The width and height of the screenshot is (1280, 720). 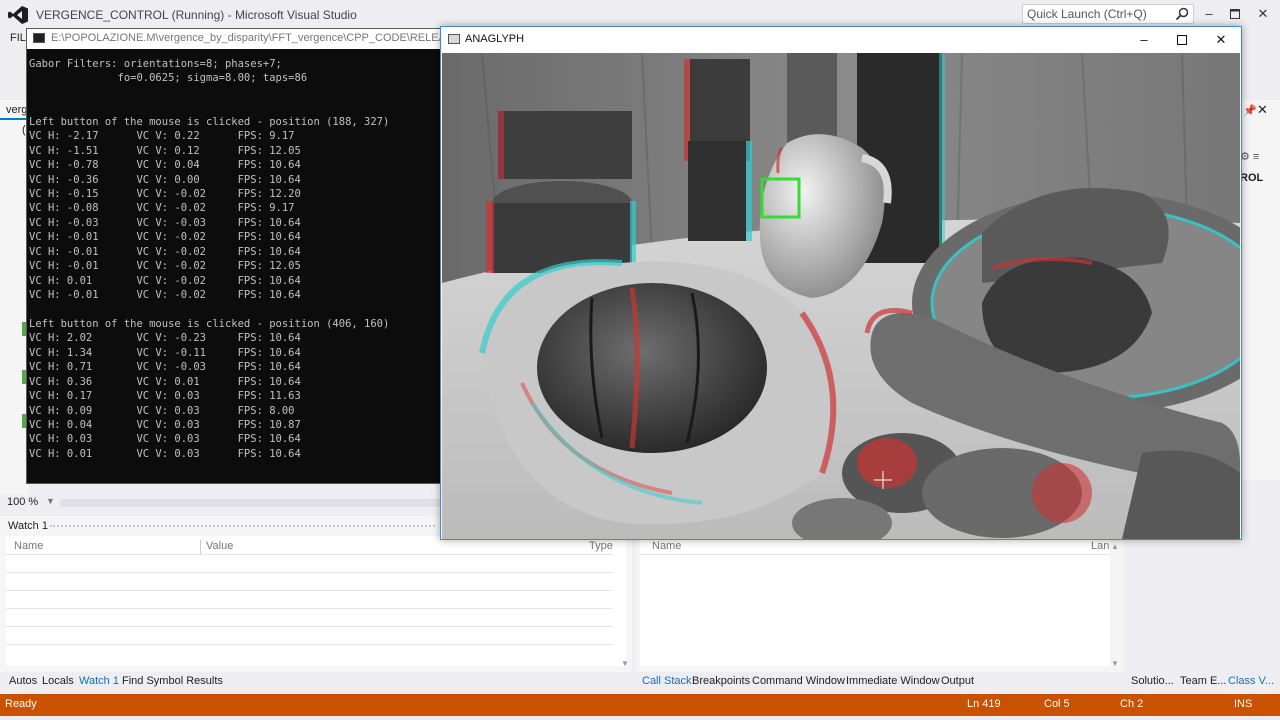 I want to click on console-line: VC H: 0.01 VC V: 0.03 FPS: 10.64, so click(x=165, y=453).